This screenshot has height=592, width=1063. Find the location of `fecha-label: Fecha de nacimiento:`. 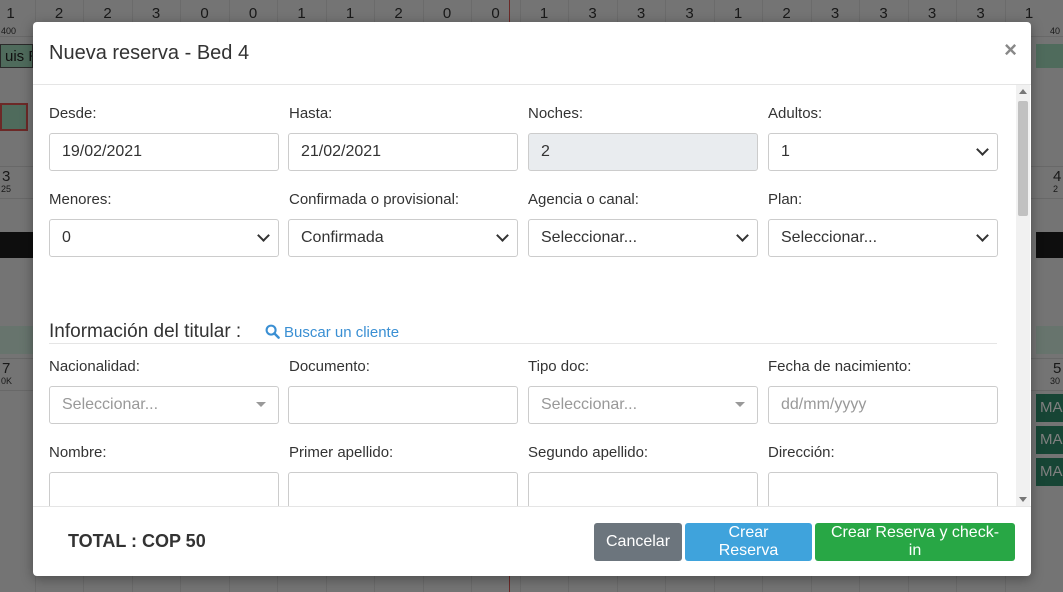

fecha-label: Fecha de nacimiento: is located at coordinates (840, 366).